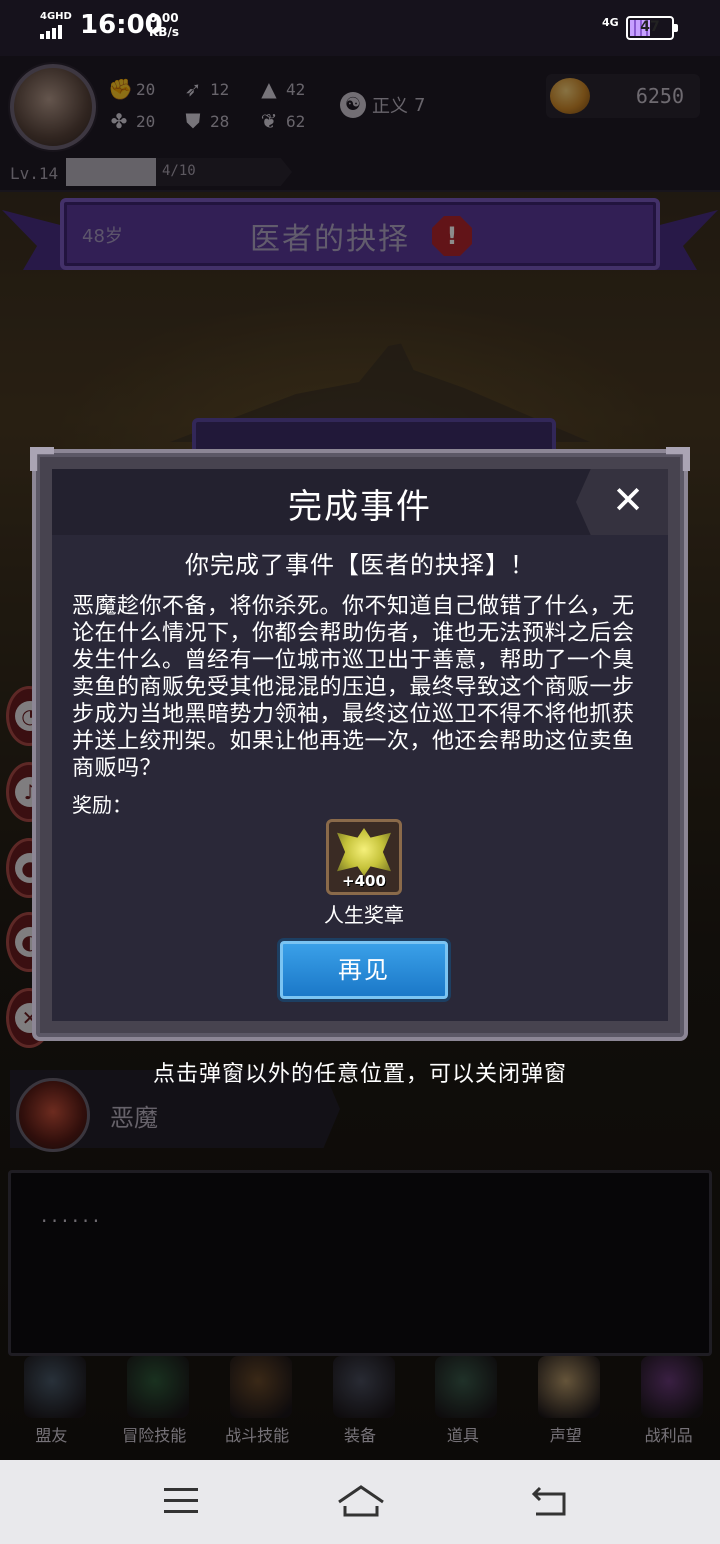 This screenshot has height=1544, width=720. I want to click on battery-icon: 47, so click(652, 28).